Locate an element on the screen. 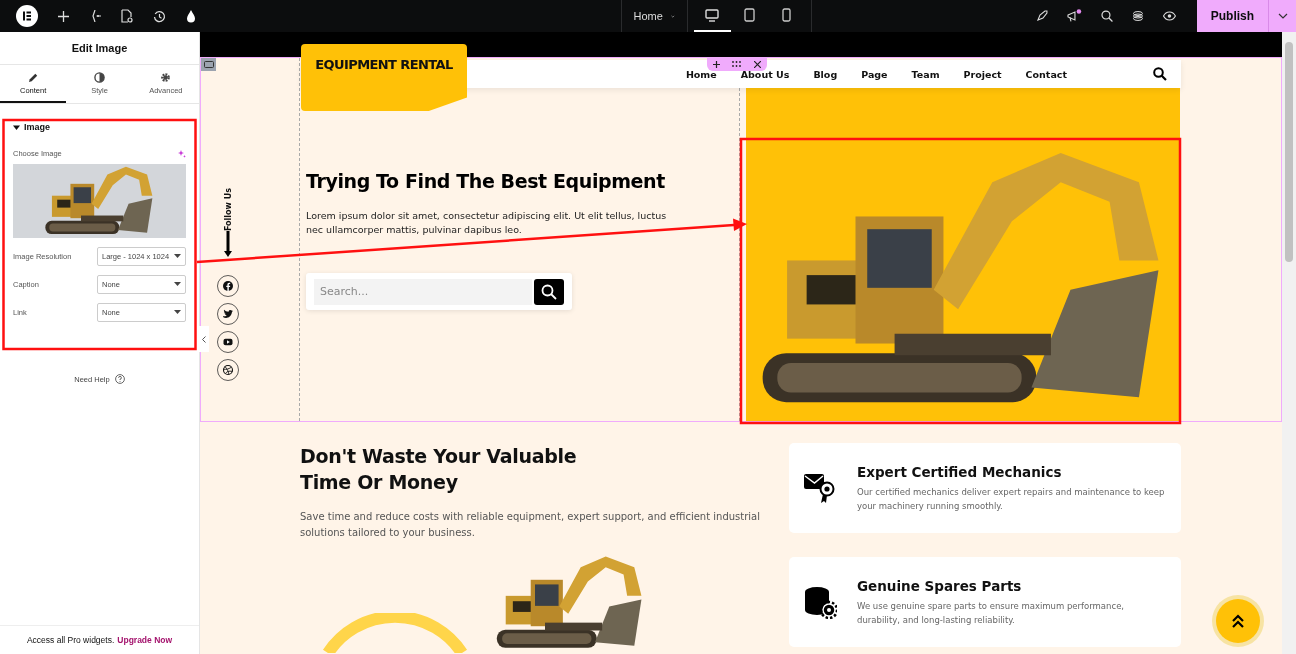  container-toolbar is located at coordinates (737, 64).